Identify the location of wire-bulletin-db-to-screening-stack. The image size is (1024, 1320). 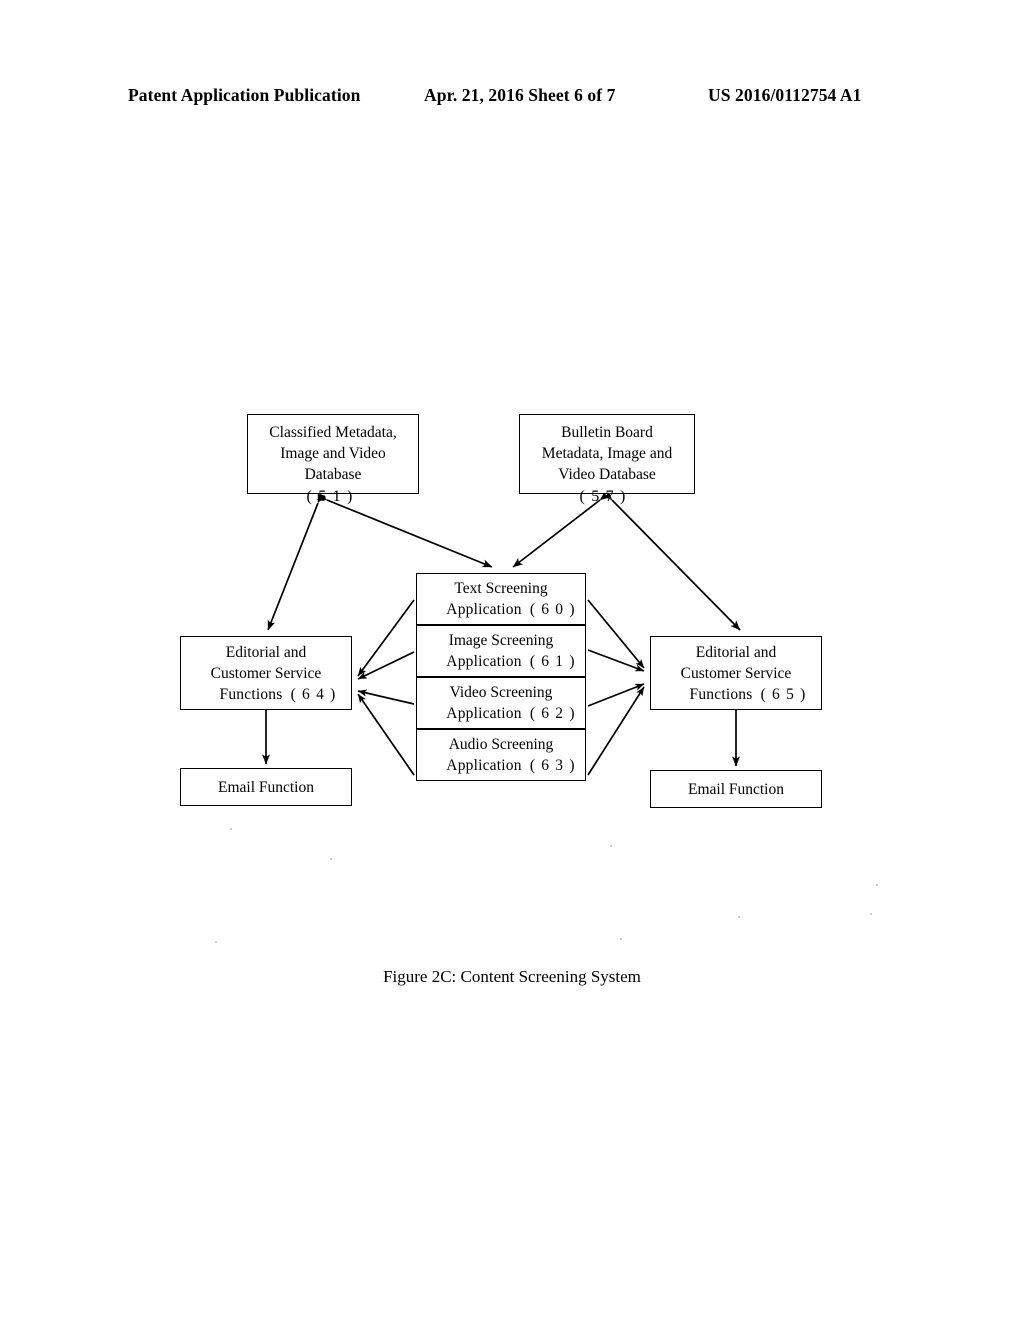
(561, 529).